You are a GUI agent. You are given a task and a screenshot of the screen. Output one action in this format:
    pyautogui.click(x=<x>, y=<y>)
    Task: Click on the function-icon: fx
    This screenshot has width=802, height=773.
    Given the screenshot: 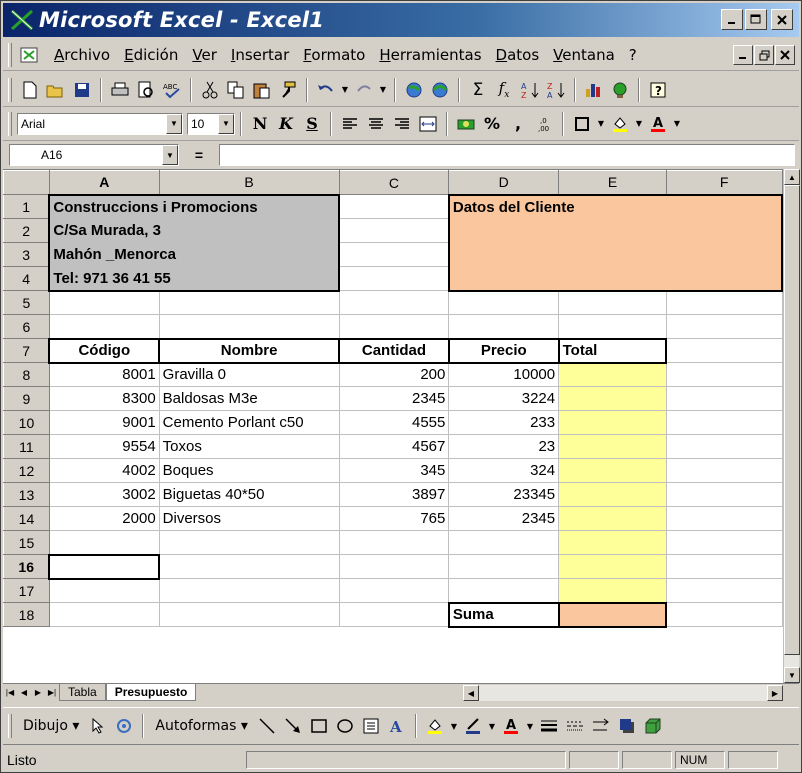 What is the action you would take?
    pyautogui.click(x=504, y=90)
    